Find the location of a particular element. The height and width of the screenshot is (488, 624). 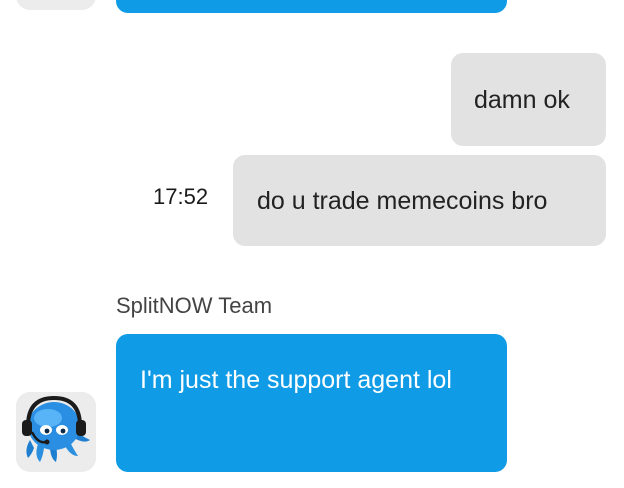

agent-sender-name: SplitNOW Team is located at coordinates (194, 305).